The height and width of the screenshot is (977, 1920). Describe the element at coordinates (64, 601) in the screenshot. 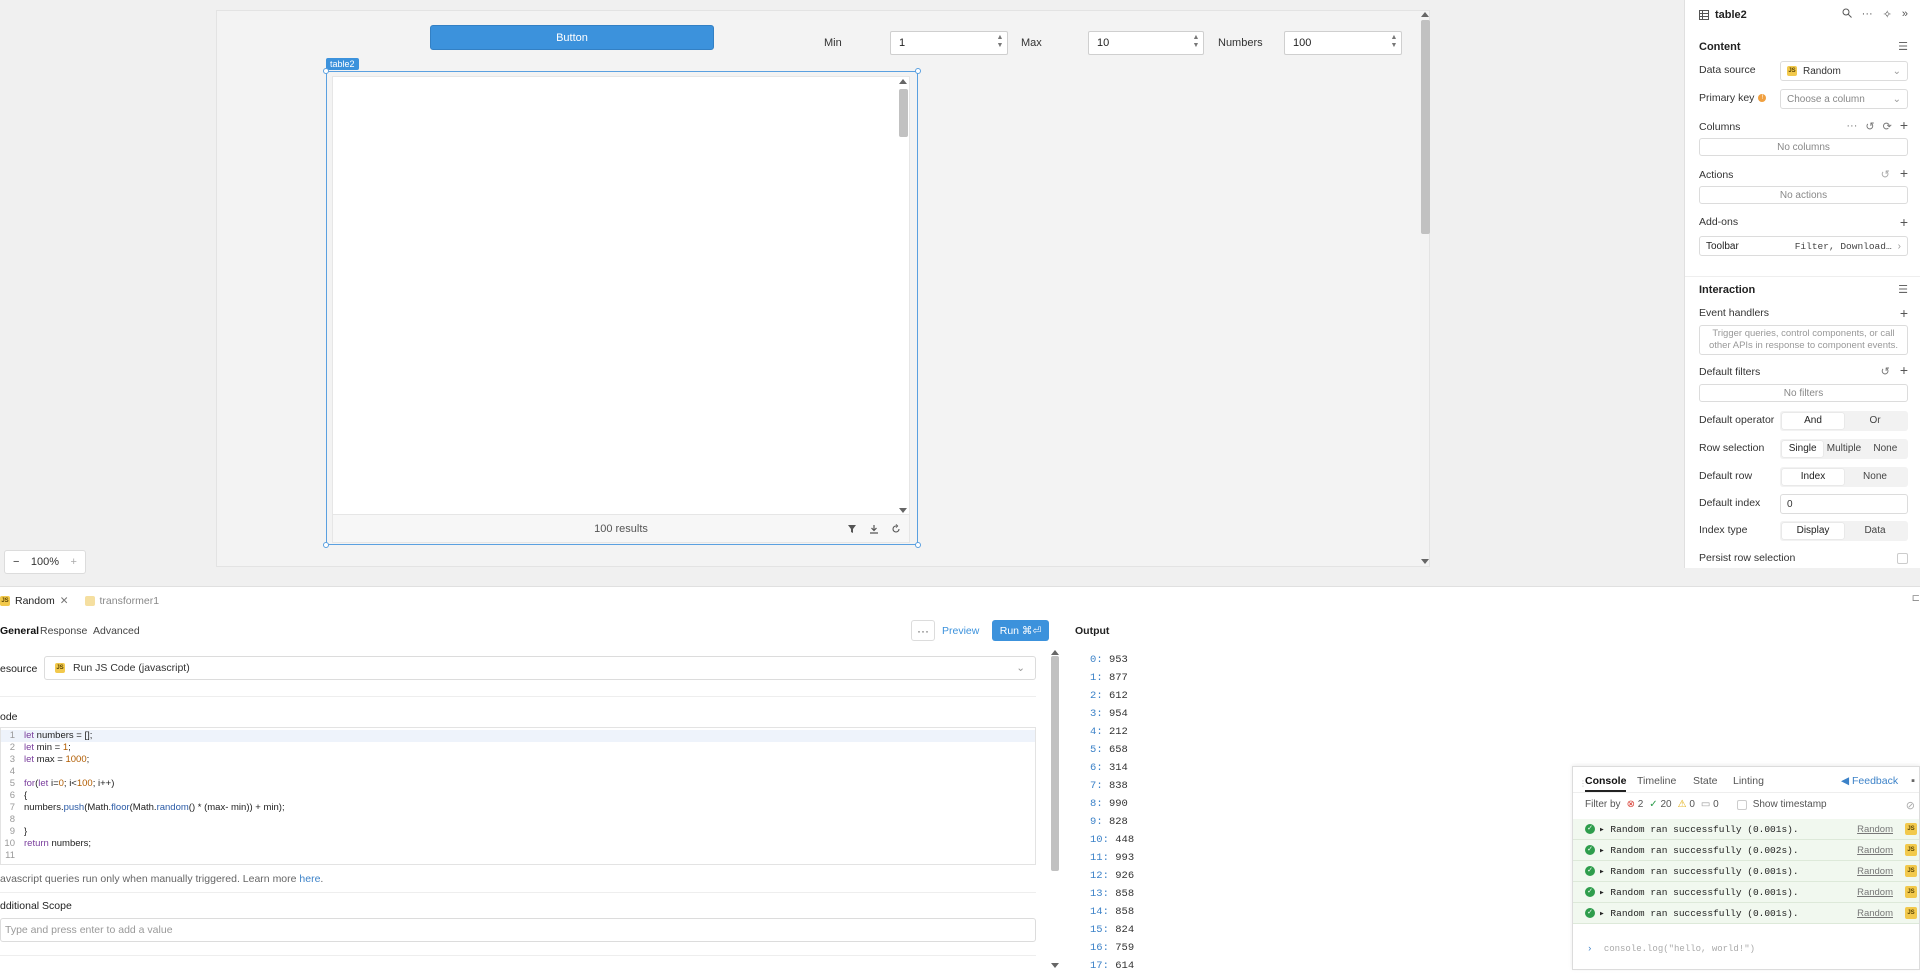

I see `close-icon: ✕` at that location.